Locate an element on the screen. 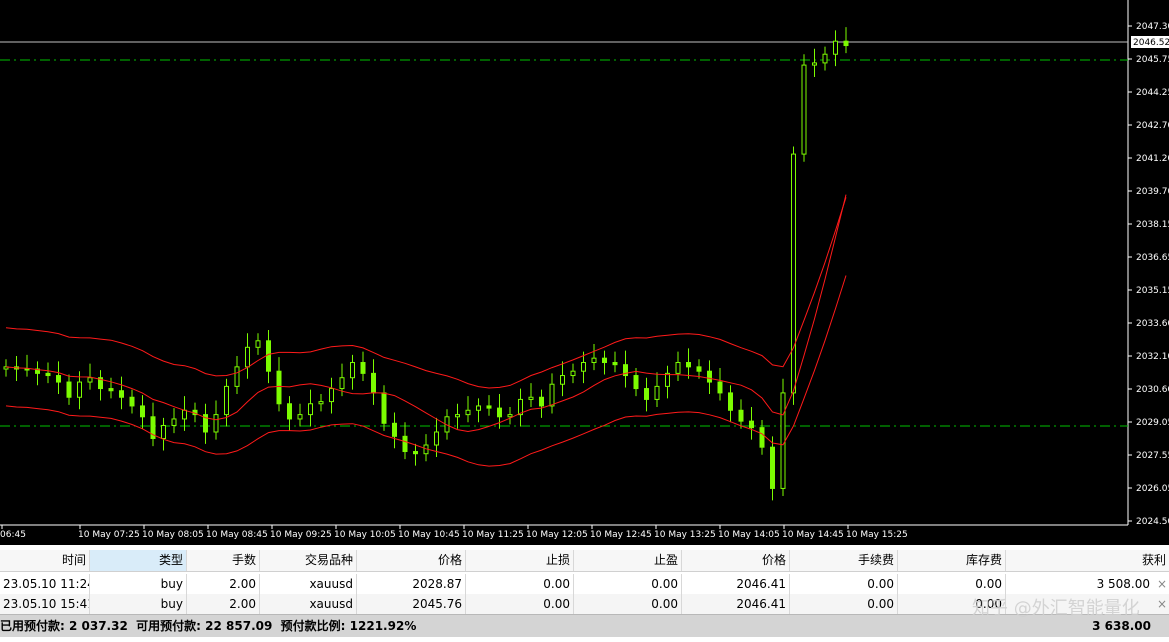  terminal-header-row: 时间 类型 手数 交易品种 价格 止损 止盈 价格 手续费 库存费 获利 is located at coordinates (584, 561).